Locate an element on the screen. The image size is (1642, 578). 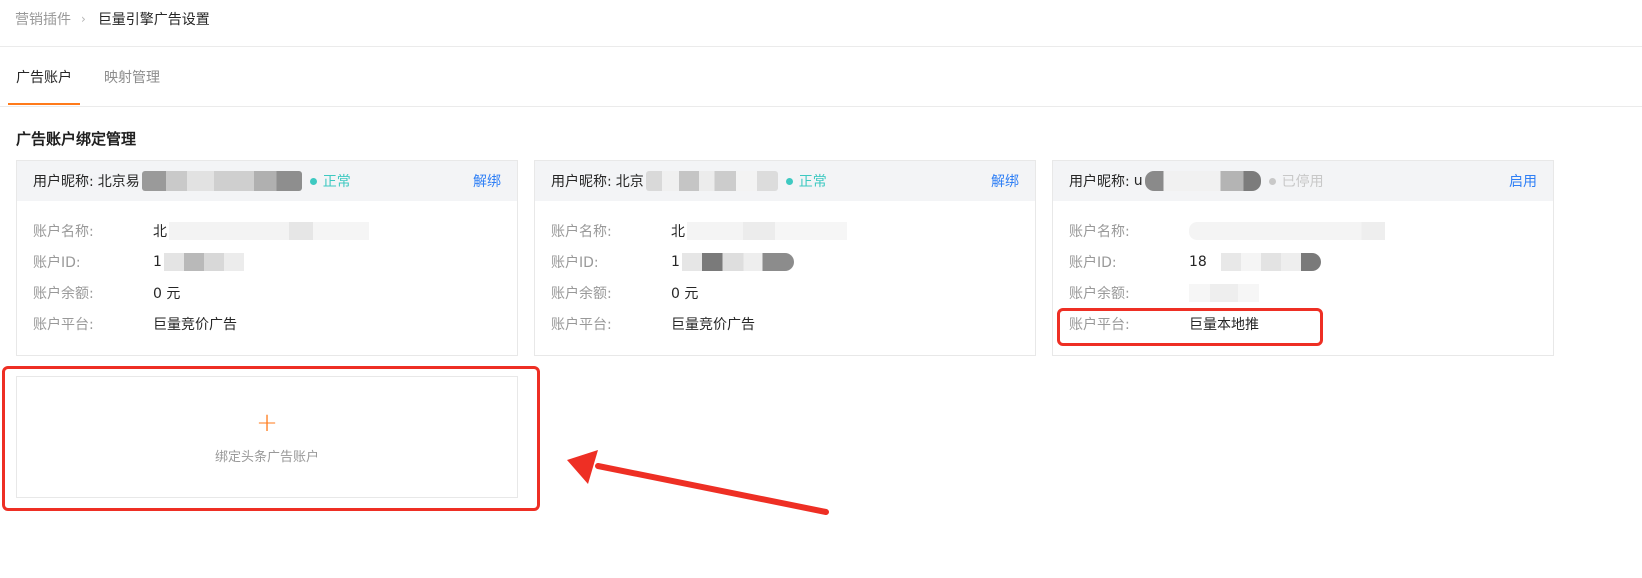
nickname-value: u is located at coordinates (1138, 181).